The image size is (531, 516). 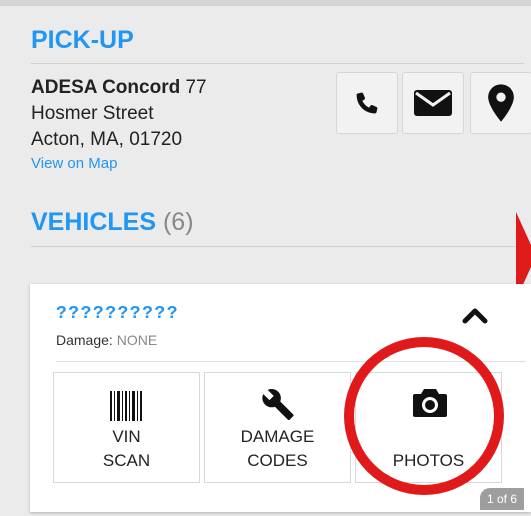 I want to click on address-street-number: 77, so click(x=196, y=87).